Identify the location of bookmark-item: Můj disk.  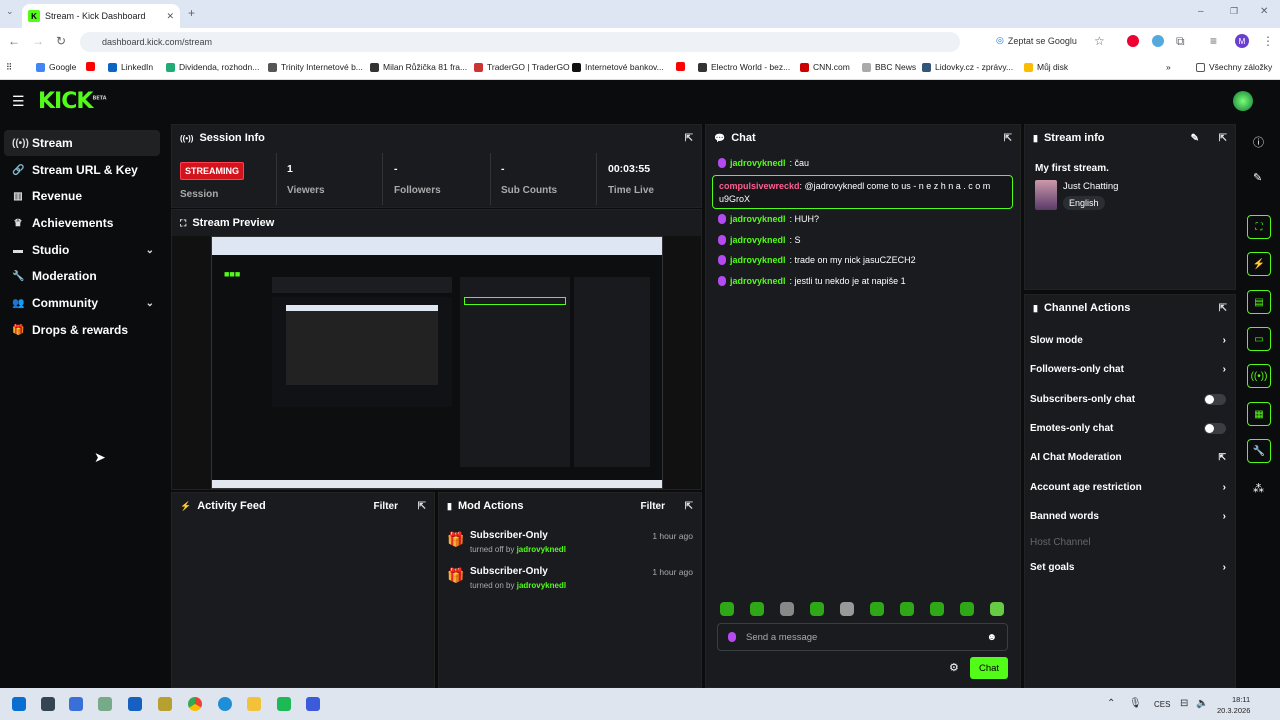
(1046, 67).